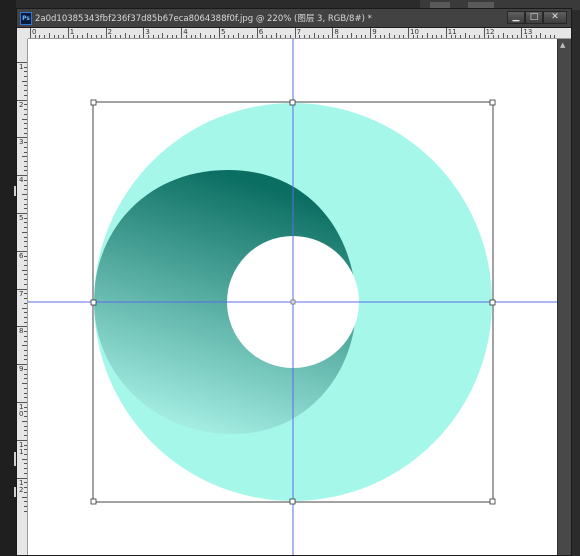 The width and height of the screenshot is (580, 556). Describe the element at coordinates (492, 302) in the screenshot. I see `transform-handle-middle-right` at that location.